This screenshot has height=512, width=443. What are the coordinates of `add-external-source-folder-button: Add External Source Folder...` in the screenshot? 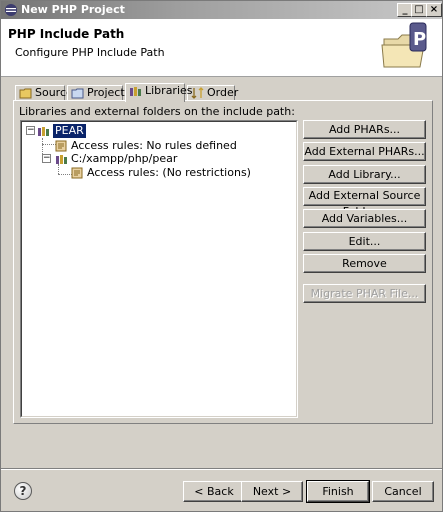 It's located at (364, 202).